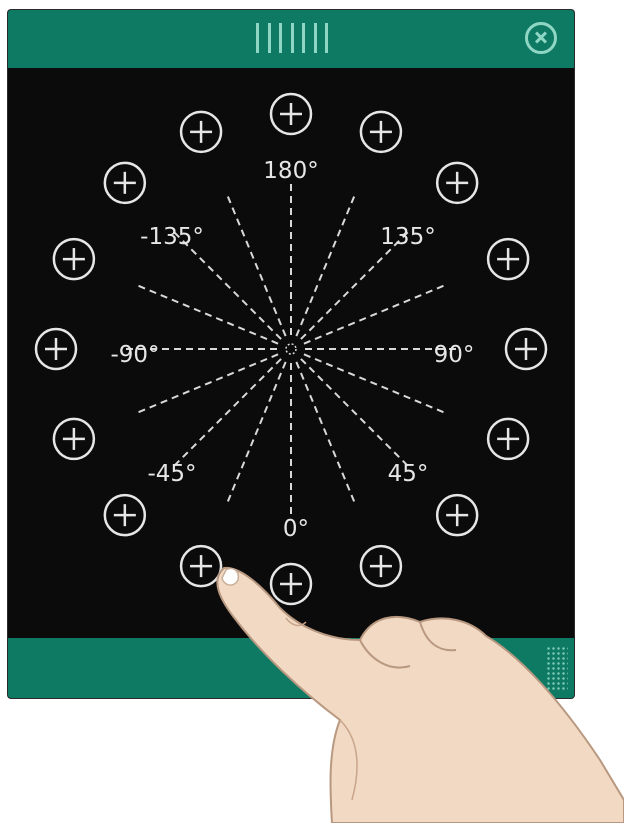 The height and width of the screenshot is (823, 624). Describe the element at coordinates (291, 668) in the screenshot. I see `bottom-bar` at that location.